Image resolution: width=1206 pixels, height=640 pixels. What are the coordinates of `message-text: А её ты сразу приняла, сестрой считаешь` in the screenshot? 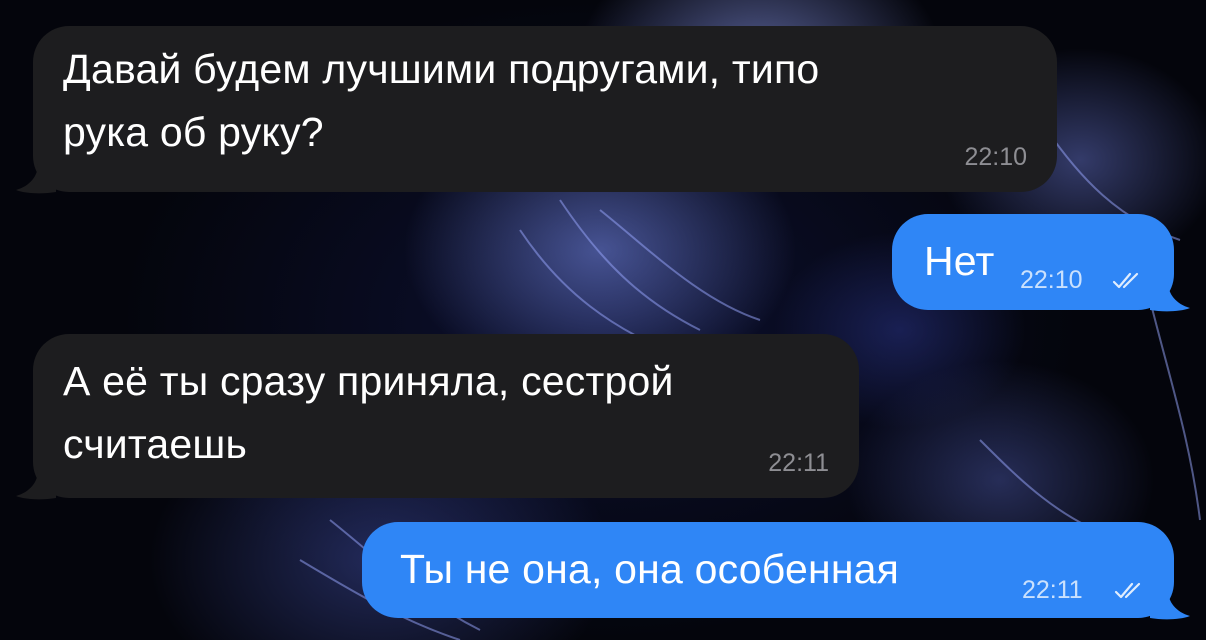 It's located at (368, 412).